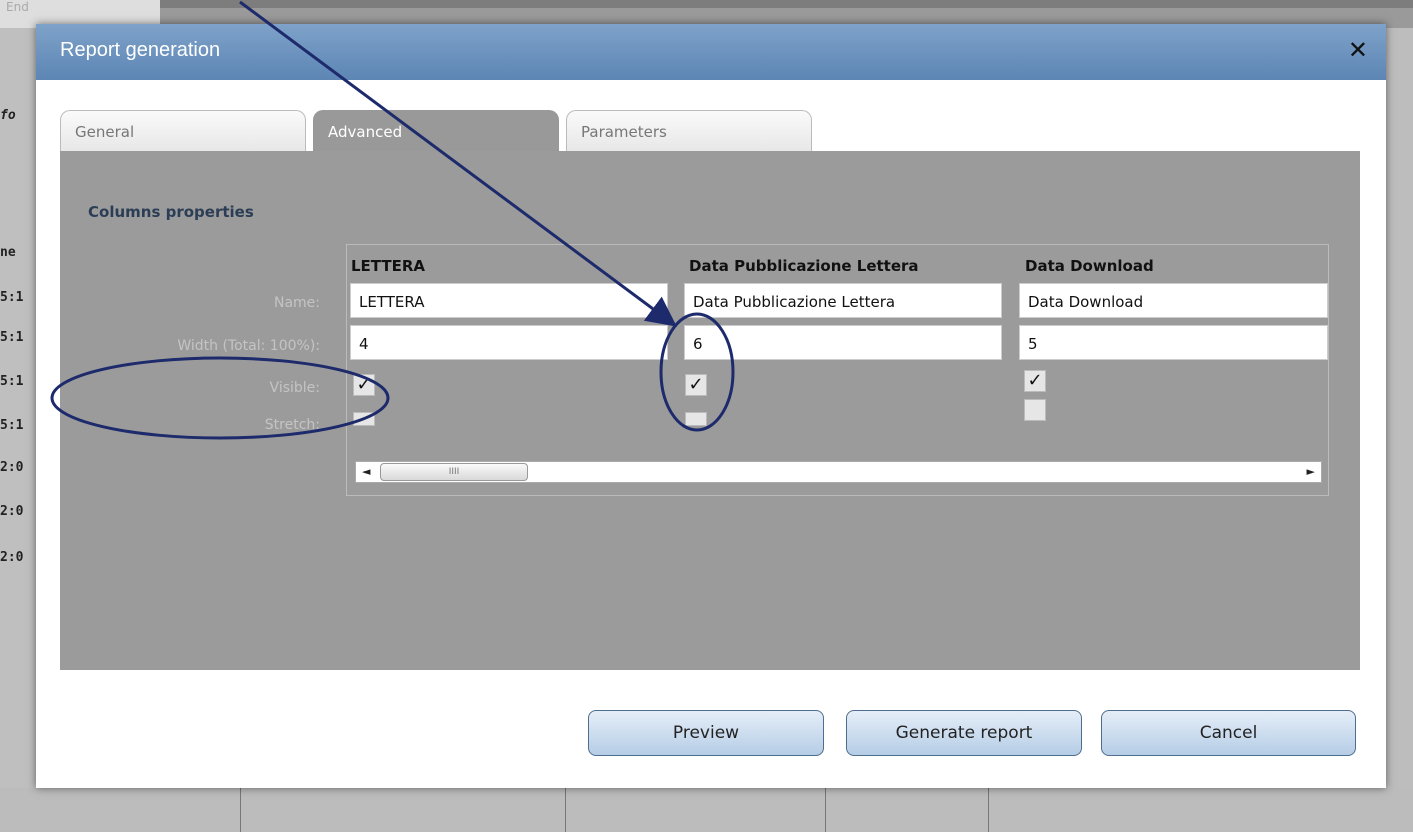  Describe the element at coordinates (183, 132) in the screenshot. I see `tab-general: General` at that location.